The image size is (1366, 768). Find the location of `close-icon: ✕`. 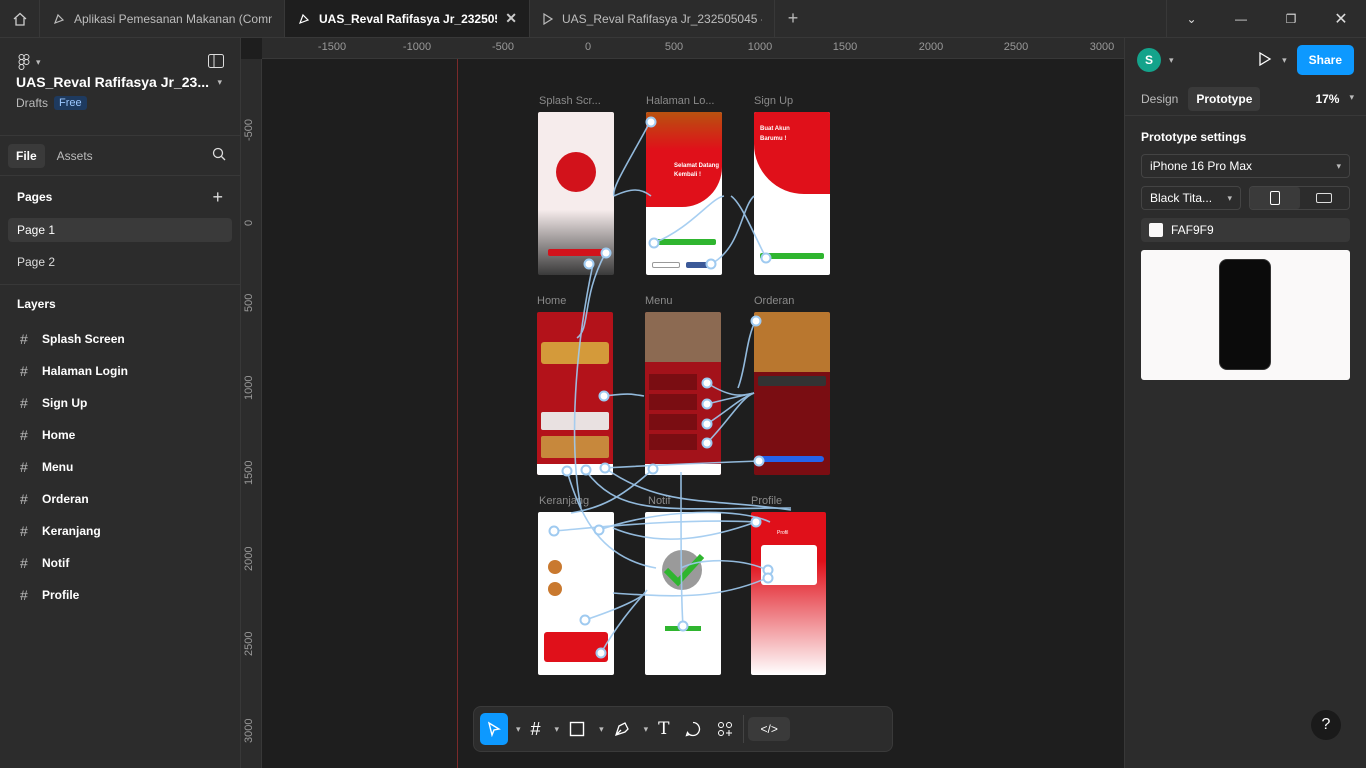

close-icon: ✕ is located at coordinates (511, 18).